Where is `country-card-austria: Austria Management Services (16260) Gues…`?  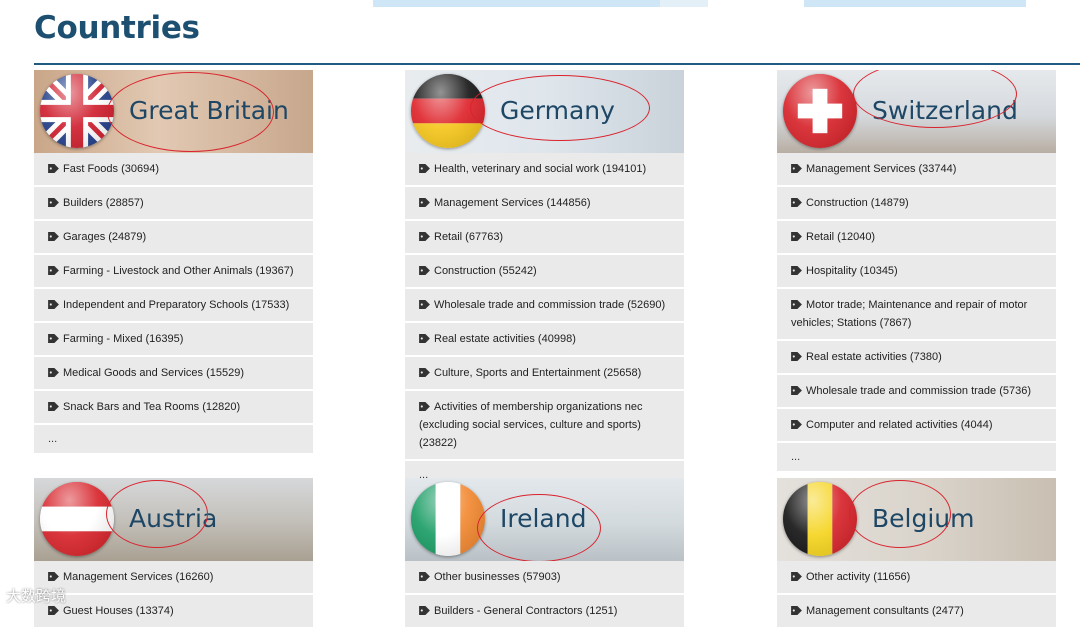 country-card-austria: Austria Management Services (16260) Gues… is located at coordinates (173, 553).